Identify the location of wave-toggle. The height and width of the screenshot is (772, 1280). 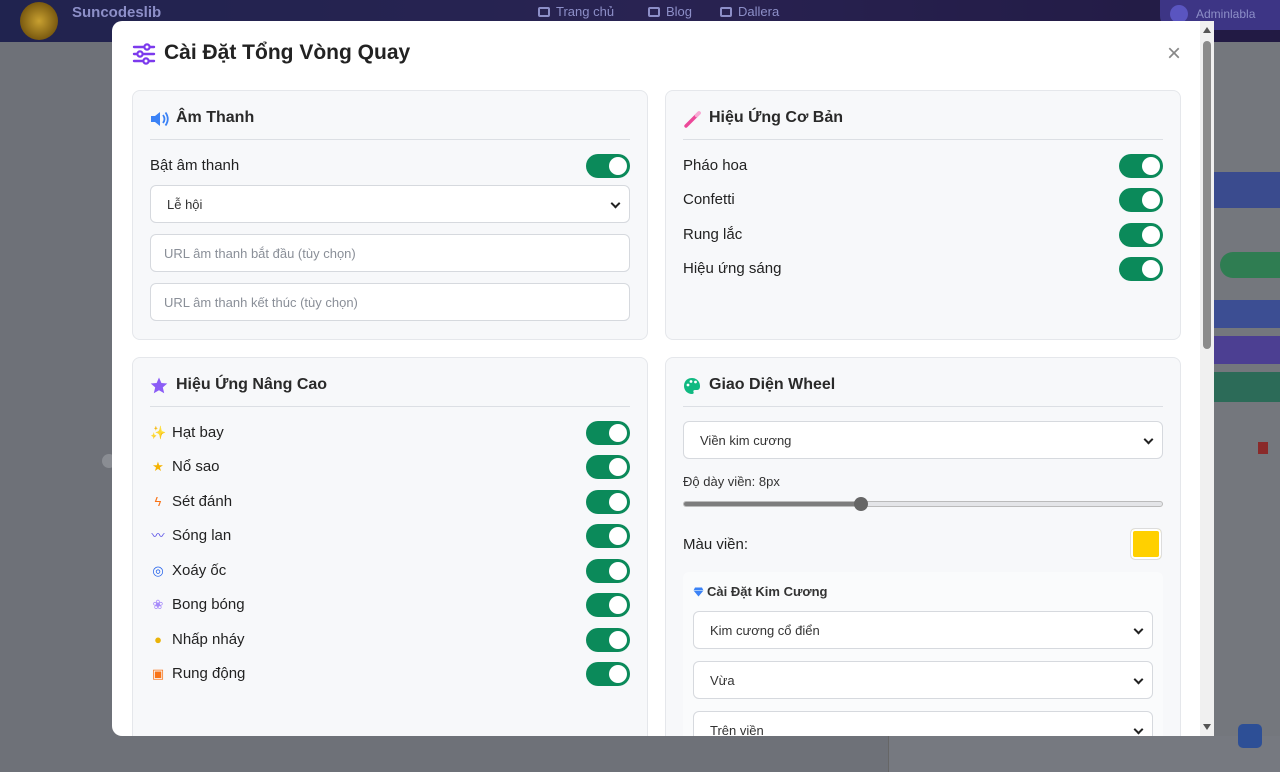
(608, 536).